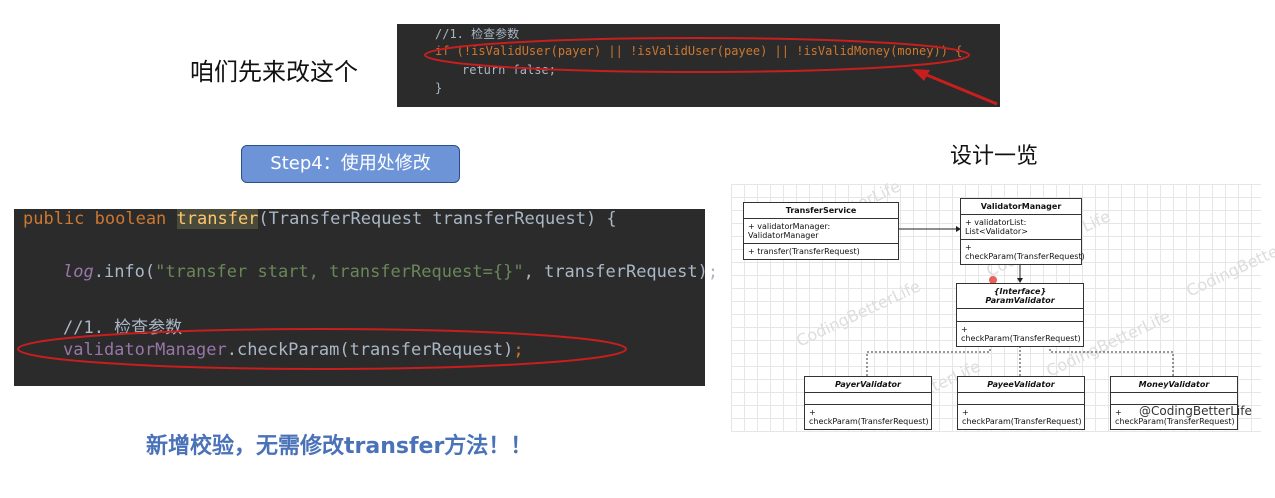 This screenshot has height=498, width=1275. Describe the element at coordinates (994, 156) in the screenshot. I see `design-title: 设计一览` at that location.